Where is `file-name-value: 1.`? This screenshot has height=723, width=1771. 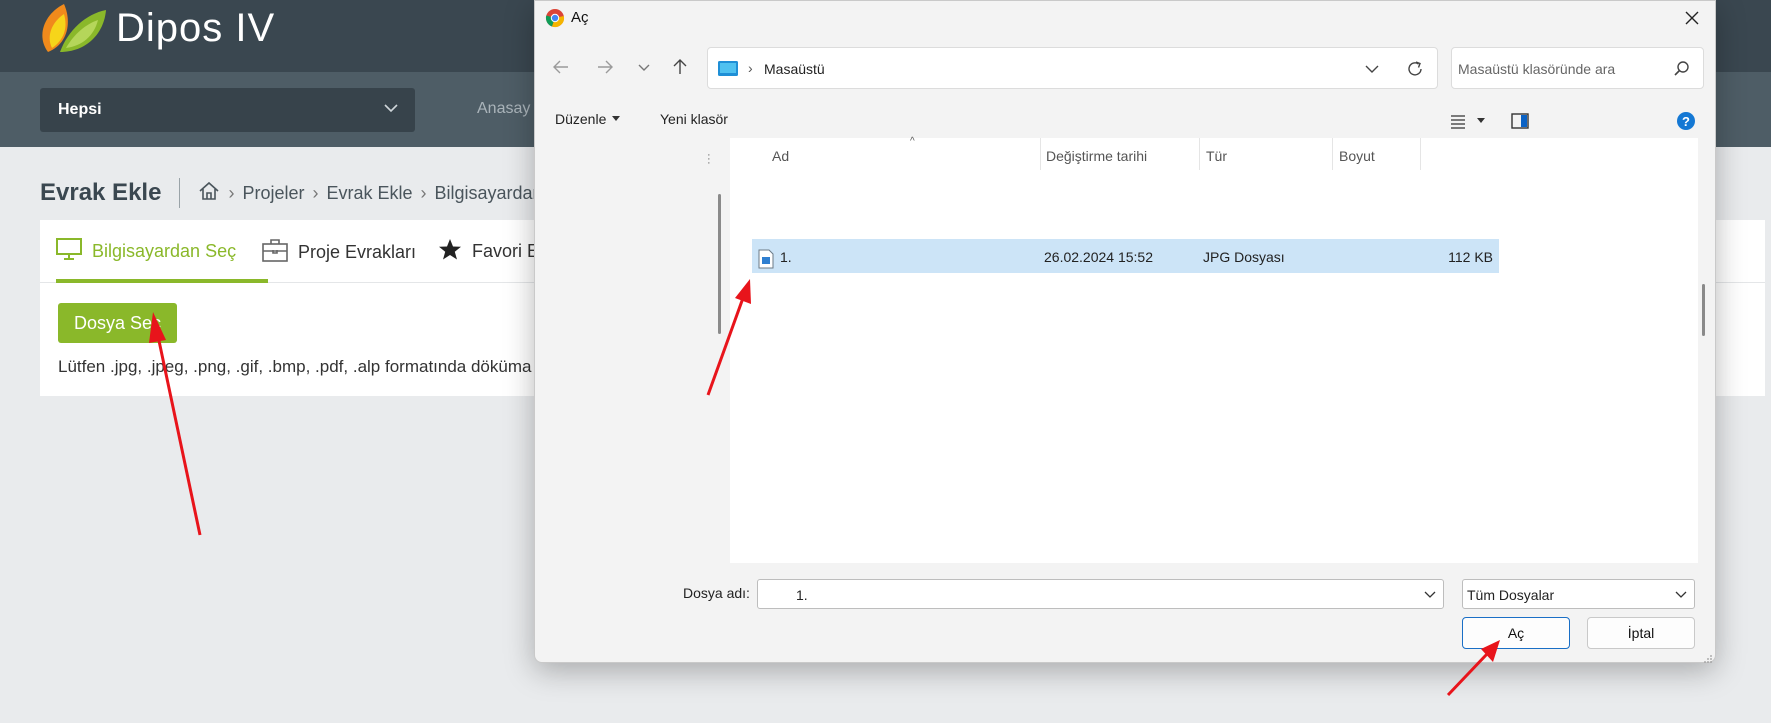
file-name-value: 1. is located at coordinates (802, 595).